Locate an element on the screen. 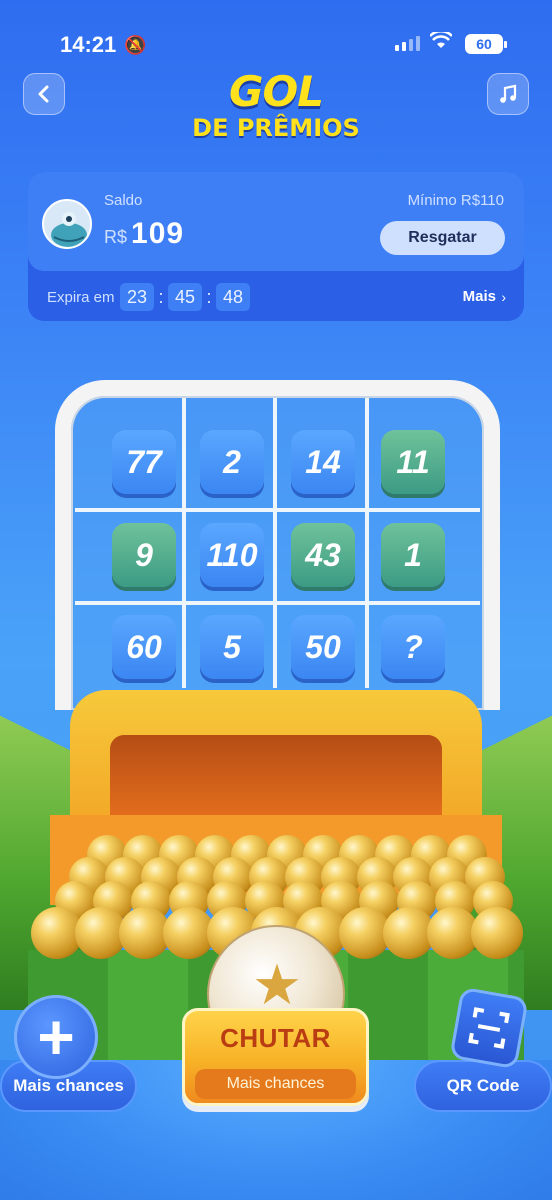 The width and height of the screenshot is (552, 1200). chutar-label: CHUTAR is located at coordinates (275, 1038).